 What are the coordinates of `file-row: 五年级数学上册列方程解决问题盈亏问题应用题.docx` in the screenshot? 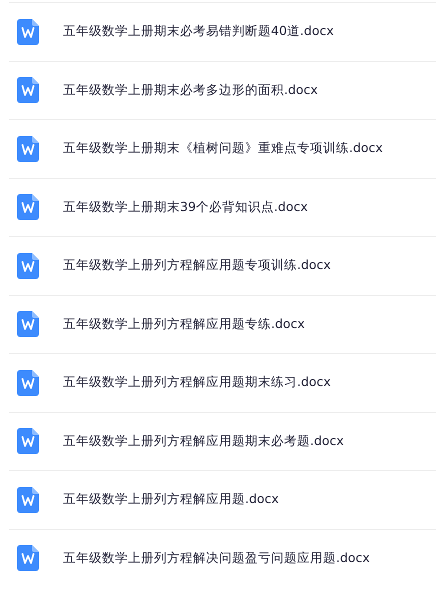 It's located at (222, 557).